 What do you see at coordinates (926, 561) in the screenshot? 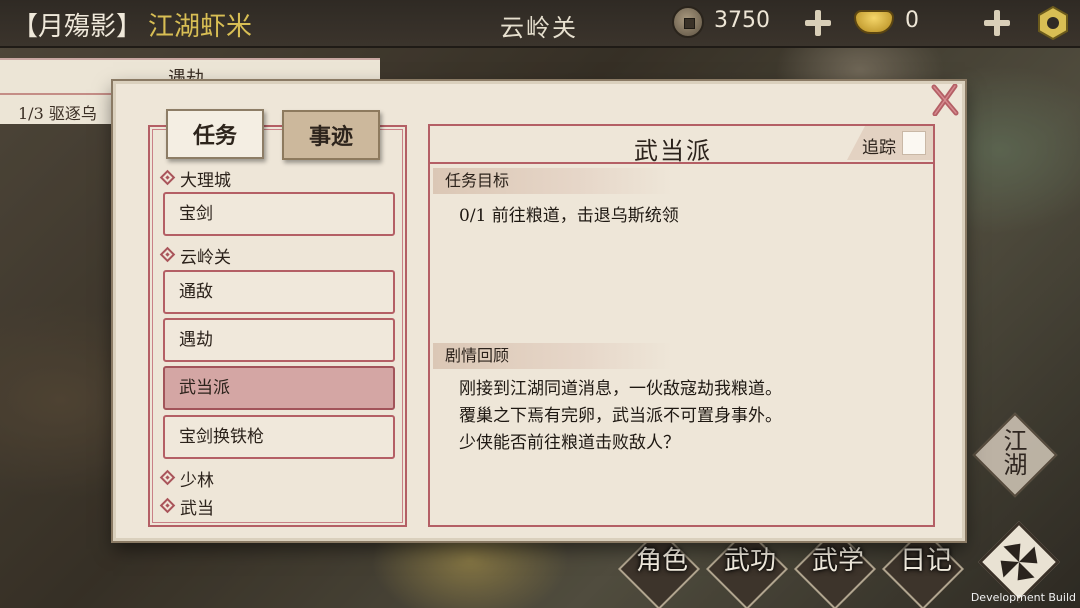
I see `menu-diary-label: 日记` at bounding box center [926, 561].